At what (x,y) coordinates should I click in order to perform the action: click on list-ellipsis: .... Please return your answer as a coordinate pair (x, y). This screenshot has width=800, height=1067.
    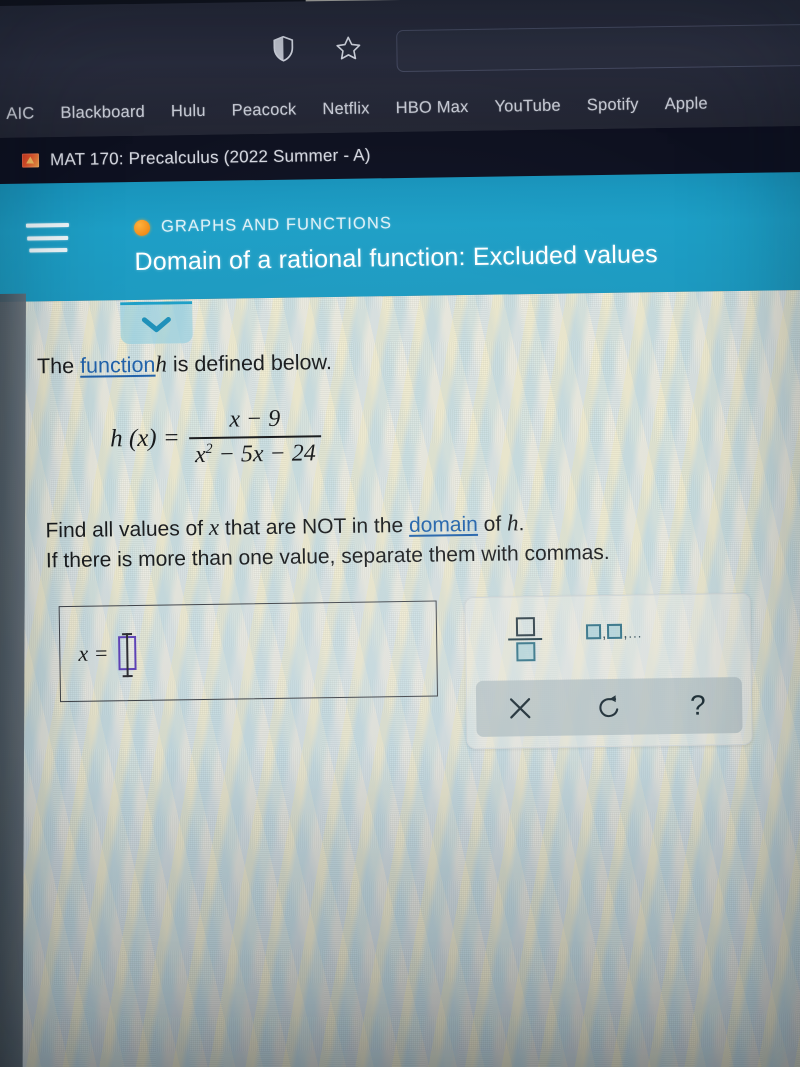
    Looking at the image, I should click on (635, 633).